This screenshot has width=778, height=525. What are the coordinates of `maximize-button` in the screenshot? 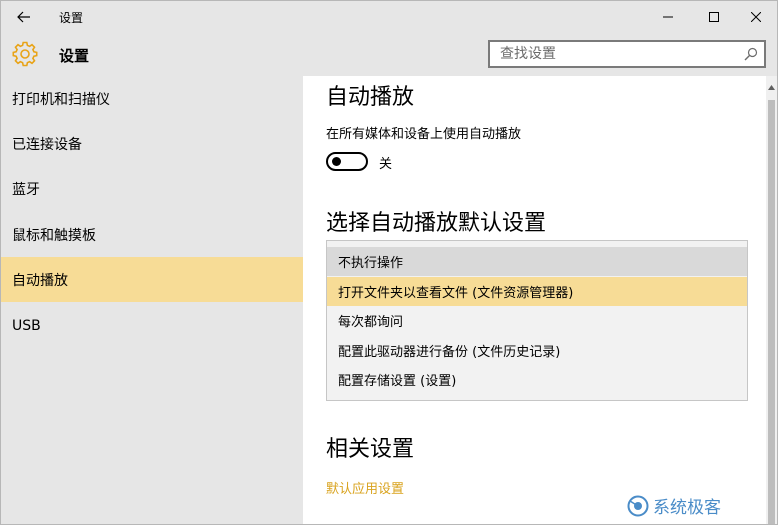 It's located at (714, 16).